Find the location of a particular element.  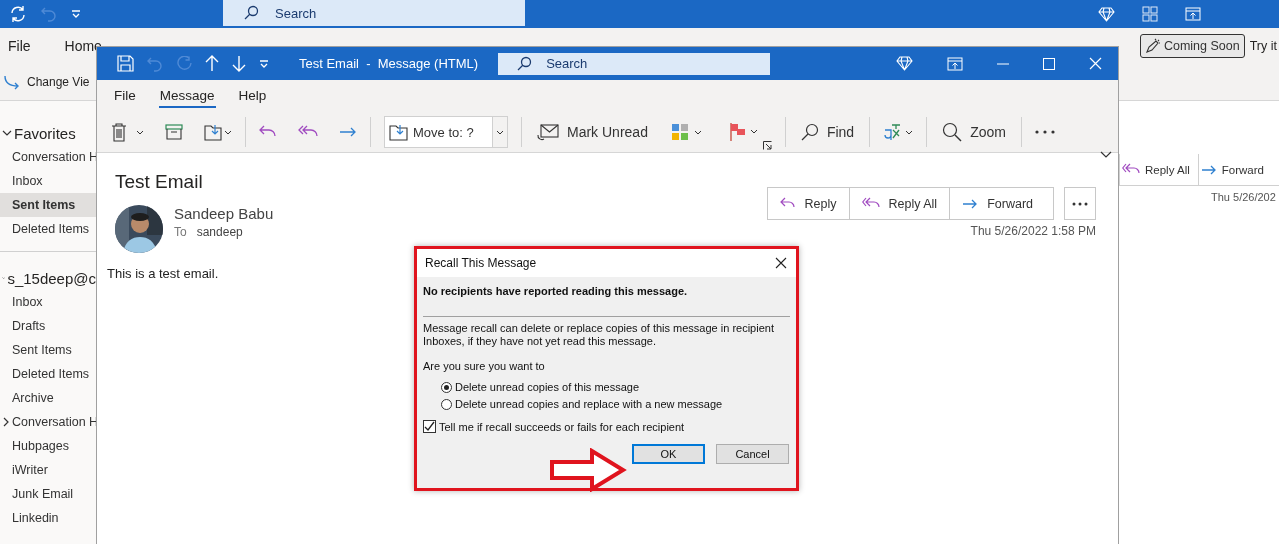

archive-icon is located at coordinates (174, 132).